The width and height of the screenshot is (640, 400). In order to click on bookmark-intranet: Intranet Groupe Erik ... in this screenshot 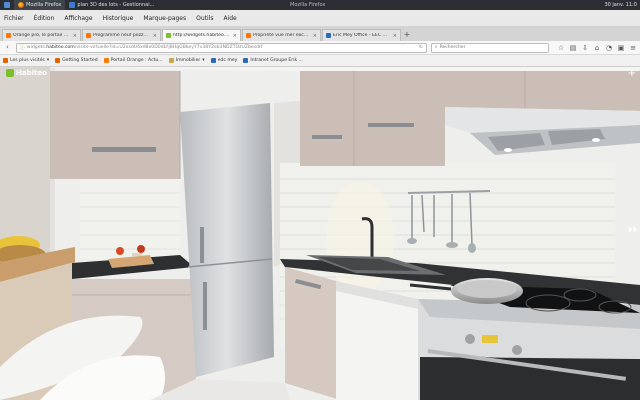, I will do `click(273, 60)`.